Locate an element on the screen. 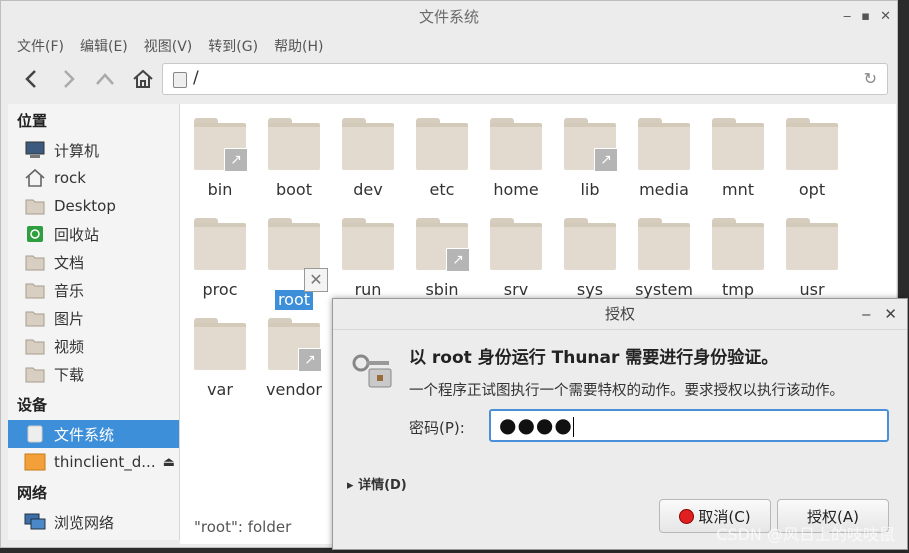  folder-icon: ↗ is located at coordinates (221, 145).